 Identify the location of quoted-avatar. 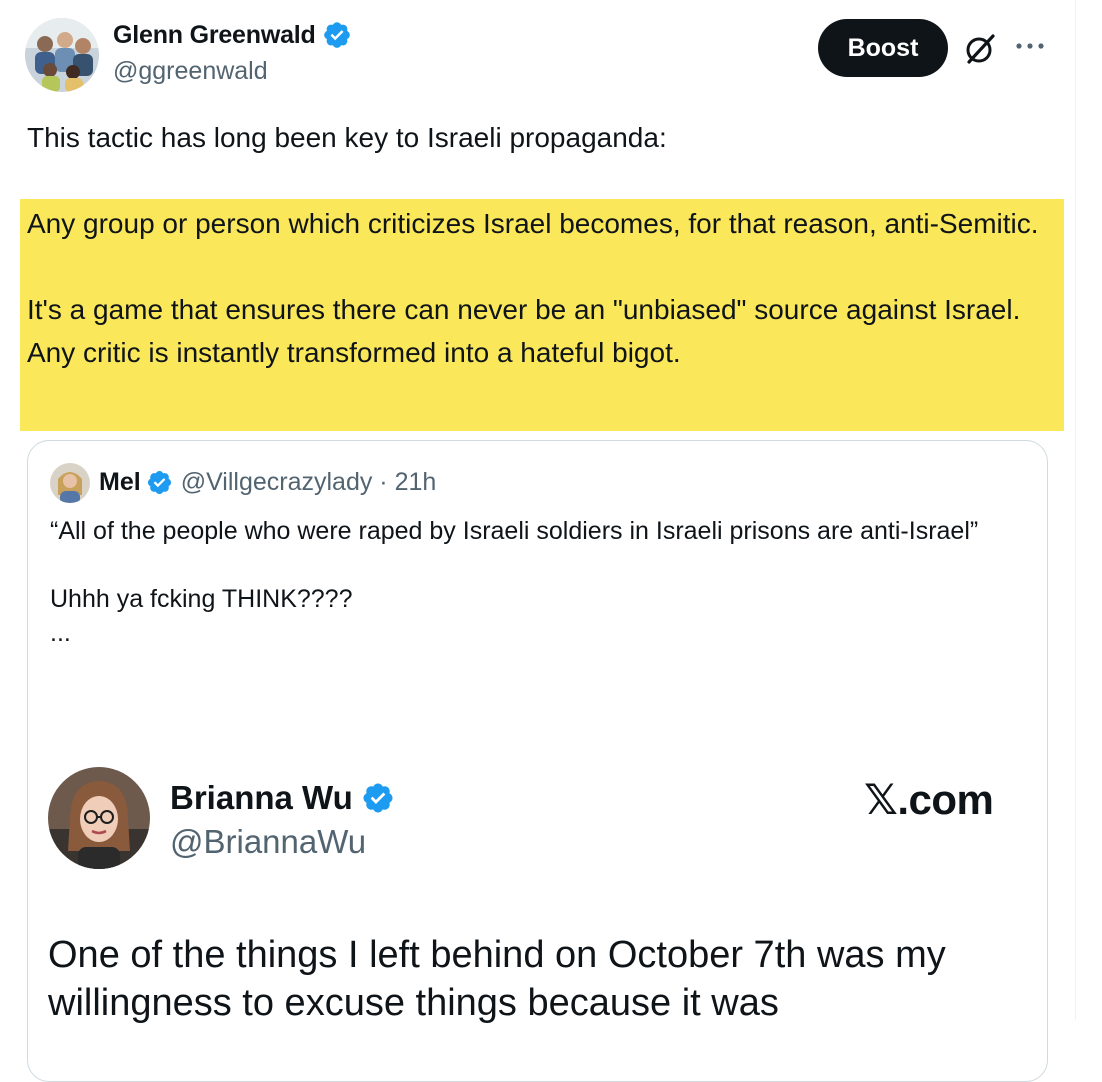
(70, 483).